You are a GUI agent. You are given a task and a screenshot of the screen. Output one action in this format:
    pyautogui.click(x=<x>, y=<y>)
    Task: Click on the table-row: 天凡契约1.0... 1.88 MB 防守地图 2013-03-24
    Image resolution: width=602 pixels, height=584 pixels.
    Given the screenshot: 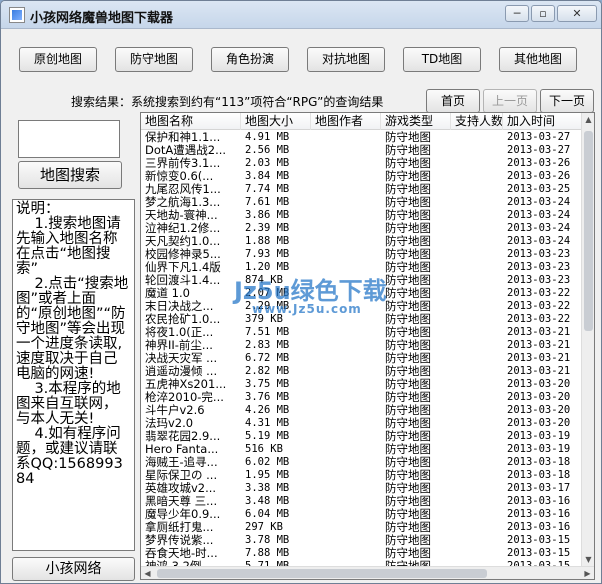 What is the action you would take?
    pyautogui.click(x=361, y=241)
    